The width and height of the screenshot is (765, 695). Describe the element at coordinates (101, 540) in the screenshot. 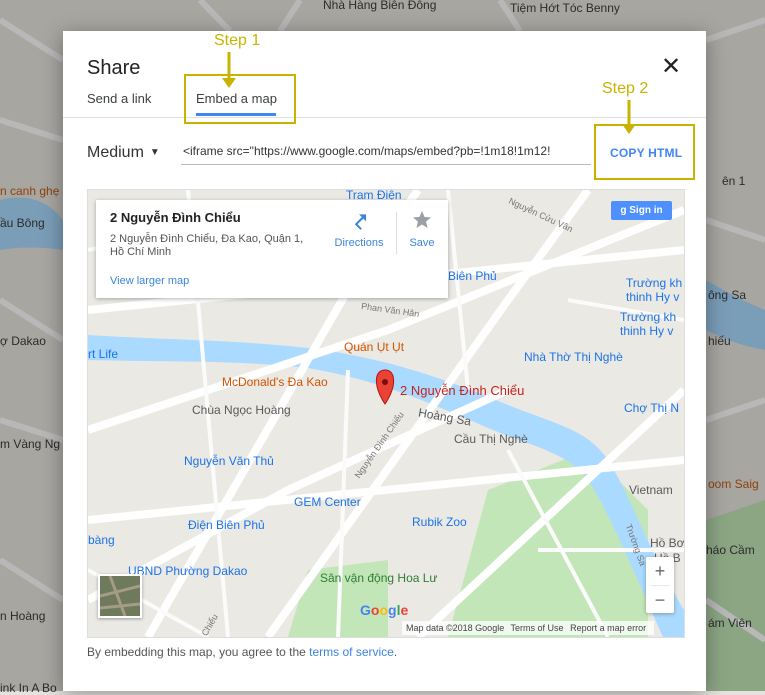

I see `map-label: bàng` at that location.